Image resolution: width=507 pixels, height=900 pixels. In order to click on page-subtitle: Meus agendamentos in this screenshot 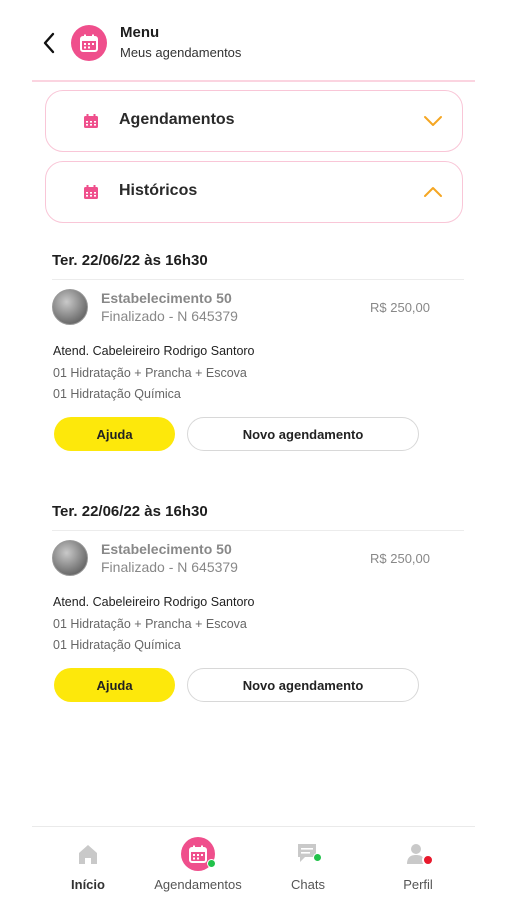, I will do `click(181, 52)`.